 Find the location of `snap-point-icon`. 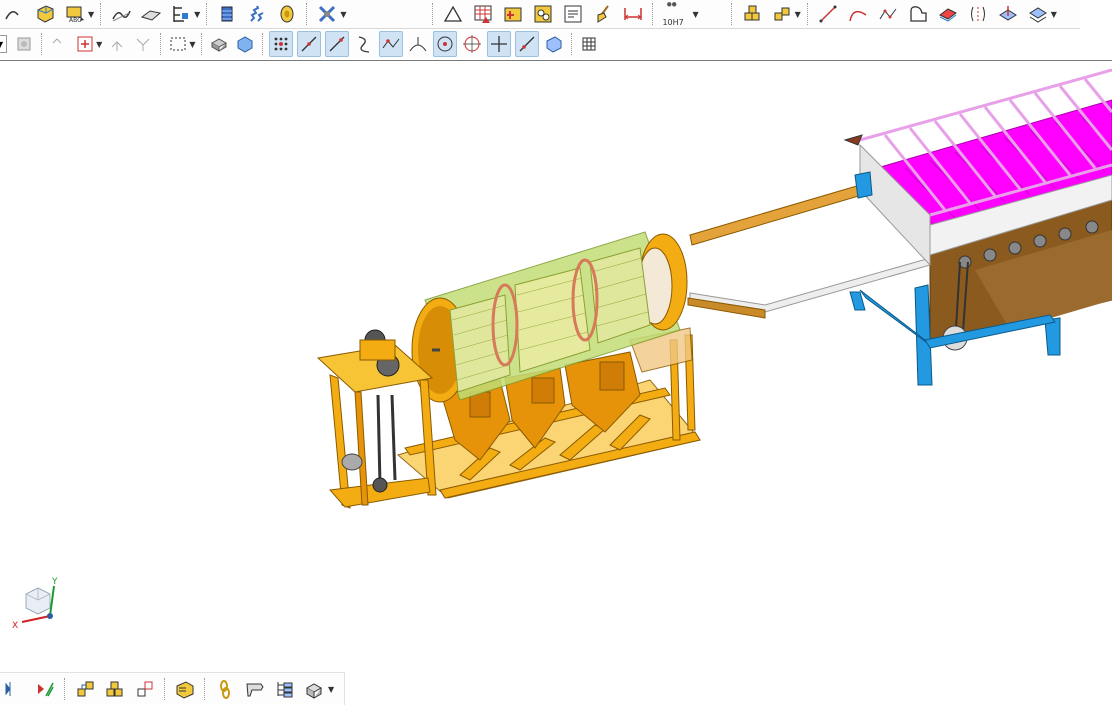

snap-point-icon is located at coordinates (391, 44).